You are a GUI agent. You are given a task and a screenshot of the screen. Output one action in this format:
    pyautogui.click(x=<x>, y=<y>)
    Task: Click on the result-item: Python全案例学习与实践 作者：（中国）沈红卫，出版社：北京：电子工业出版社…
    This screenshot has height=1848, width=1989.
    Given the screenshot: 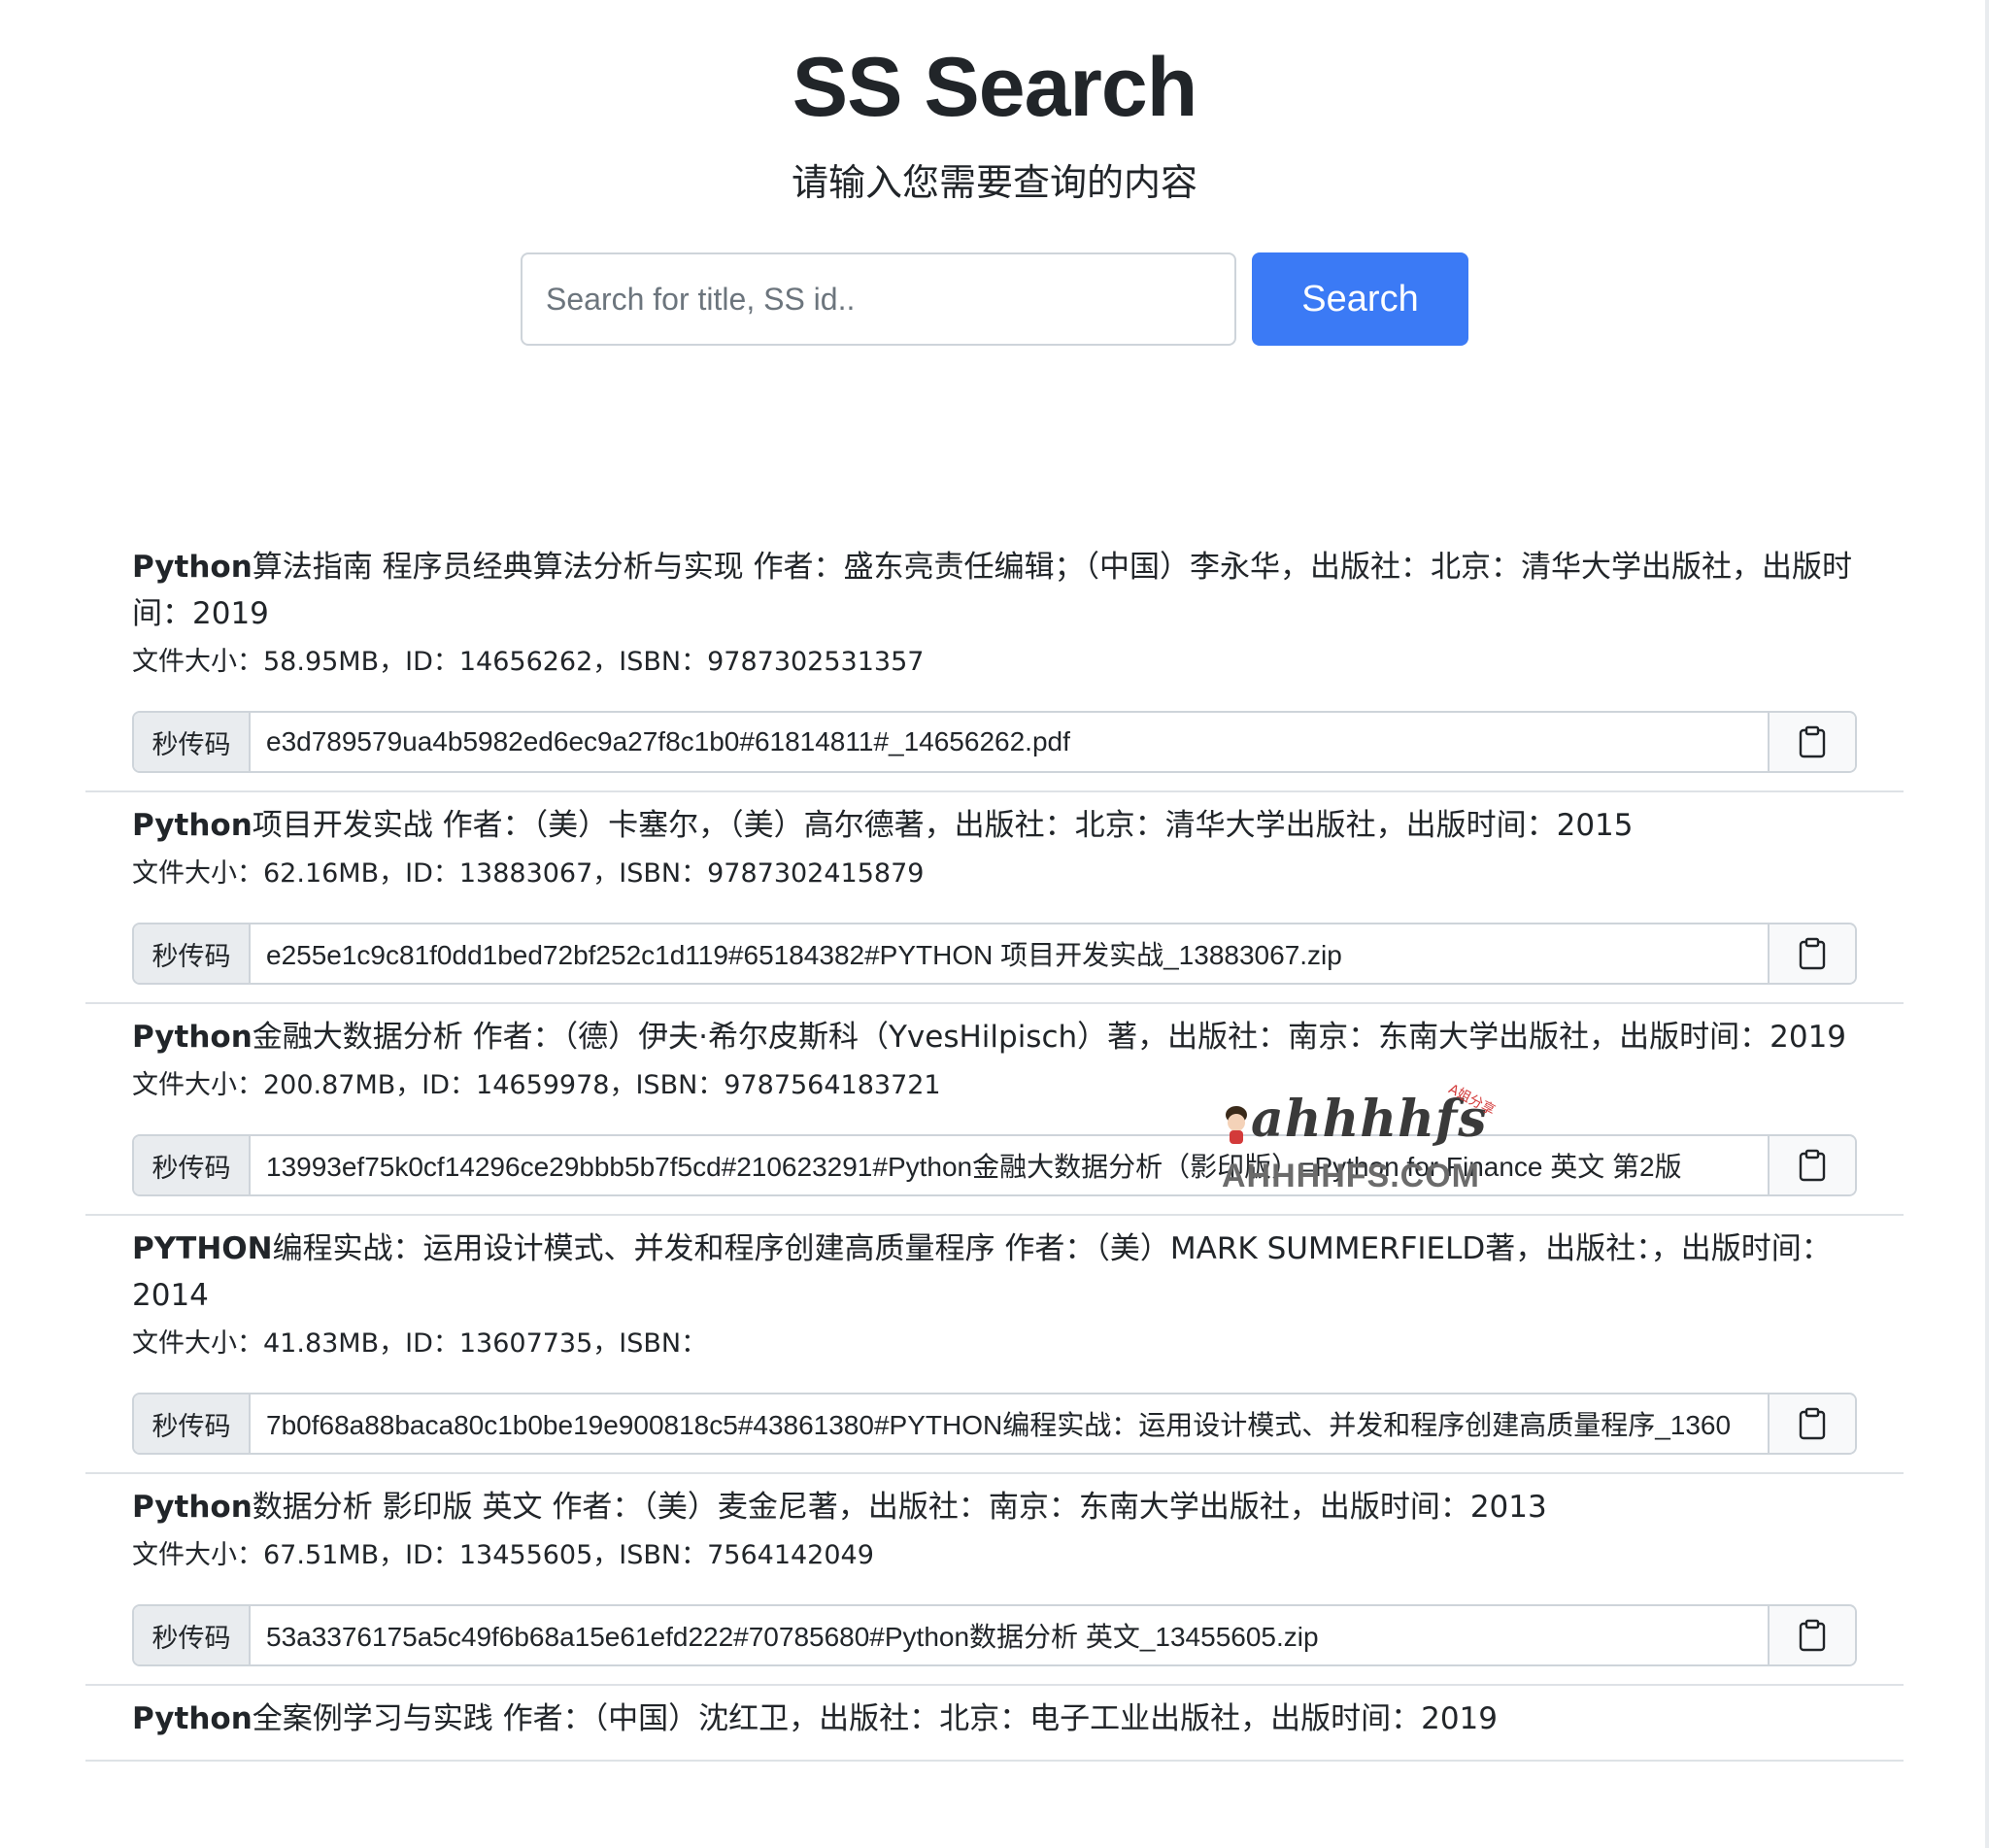 What is the action you would take?
    pyautogui.click(x=994, y=1724)
    